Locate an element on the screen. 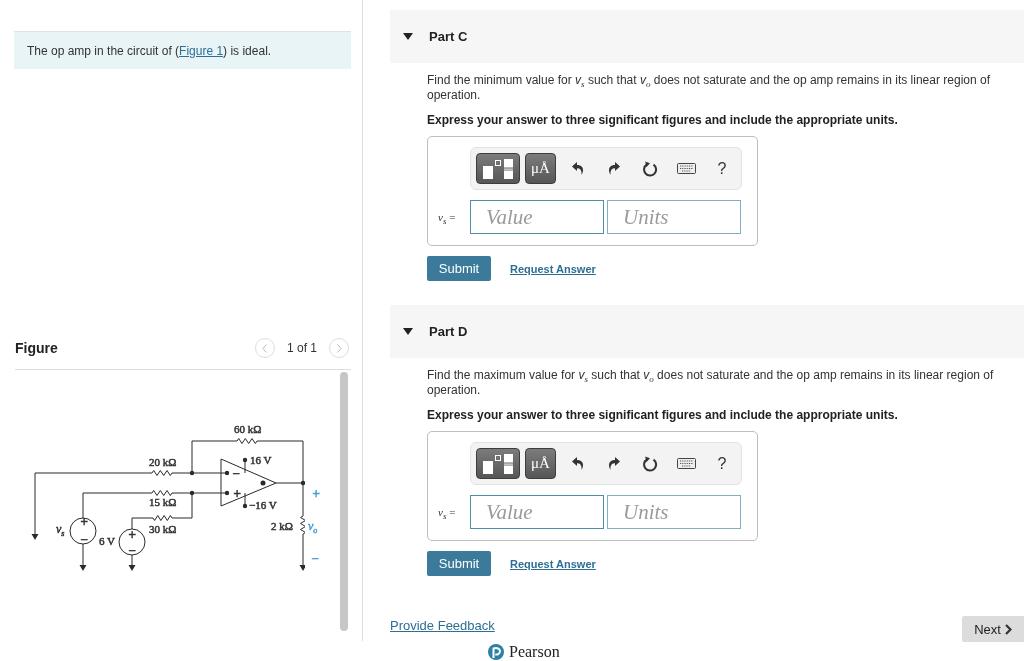  question-text: Find the minimum value for v$_{s}$ such that v$_{o}$ does not saturate and the op amp remains in its linear region of operation. is located at coordinates (709, 88).